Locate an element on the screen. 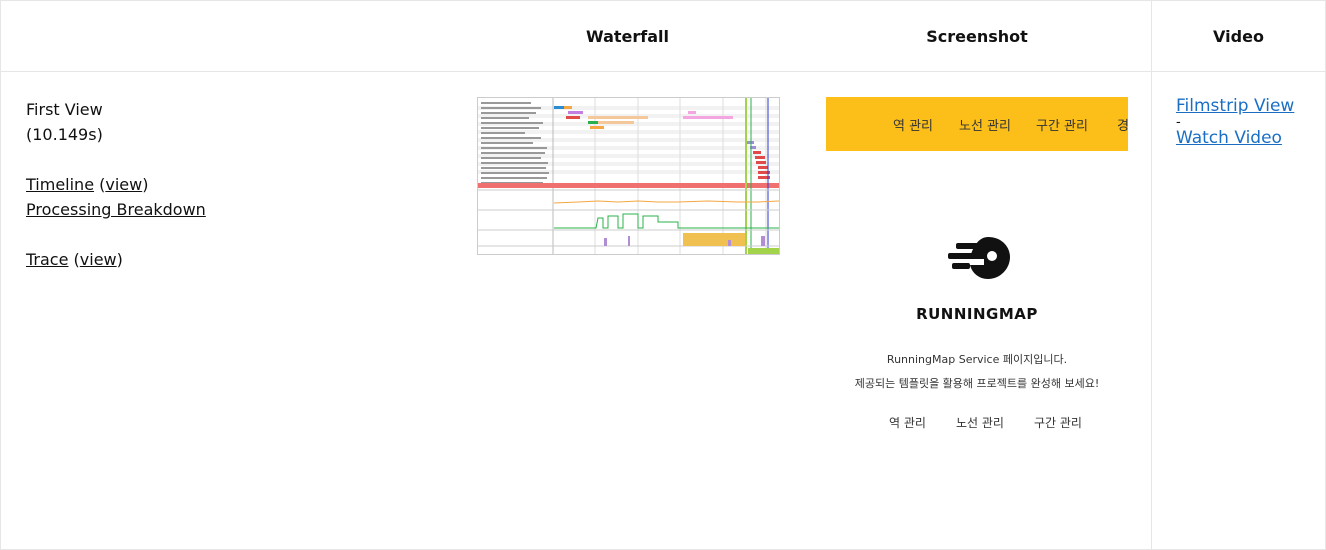 Image resolution: width=1326 pixels, height=550 pixels. column-divider is located at coordinates (1151, 275).